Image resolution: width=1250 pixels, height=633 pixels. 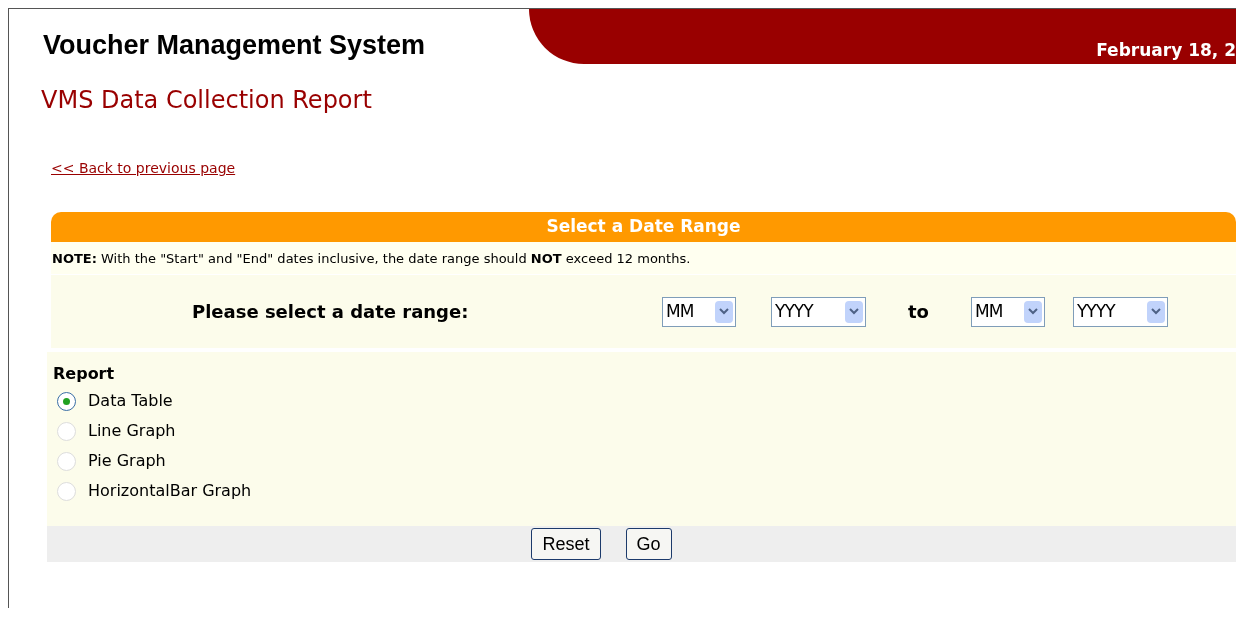 What do you see at coordinates (643, 227) in the screenshot?
I see `panel-header: Select a Date Range` at bounding box center [643, 227].